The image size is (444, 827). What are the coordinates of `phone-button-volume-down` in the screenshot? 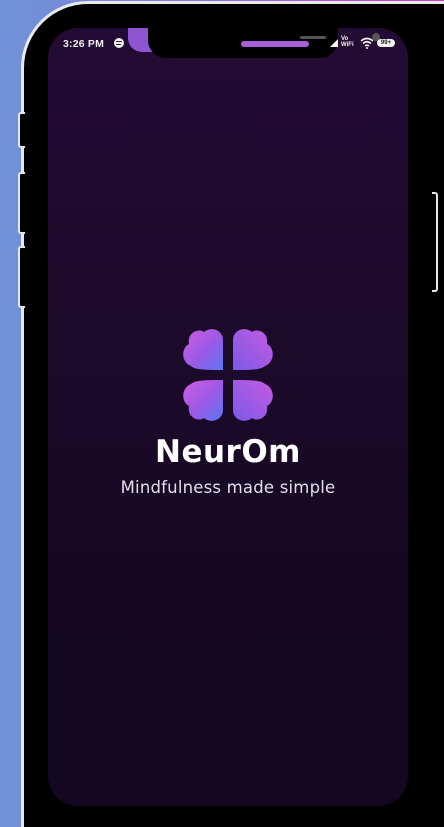 It's located at (21, 277).